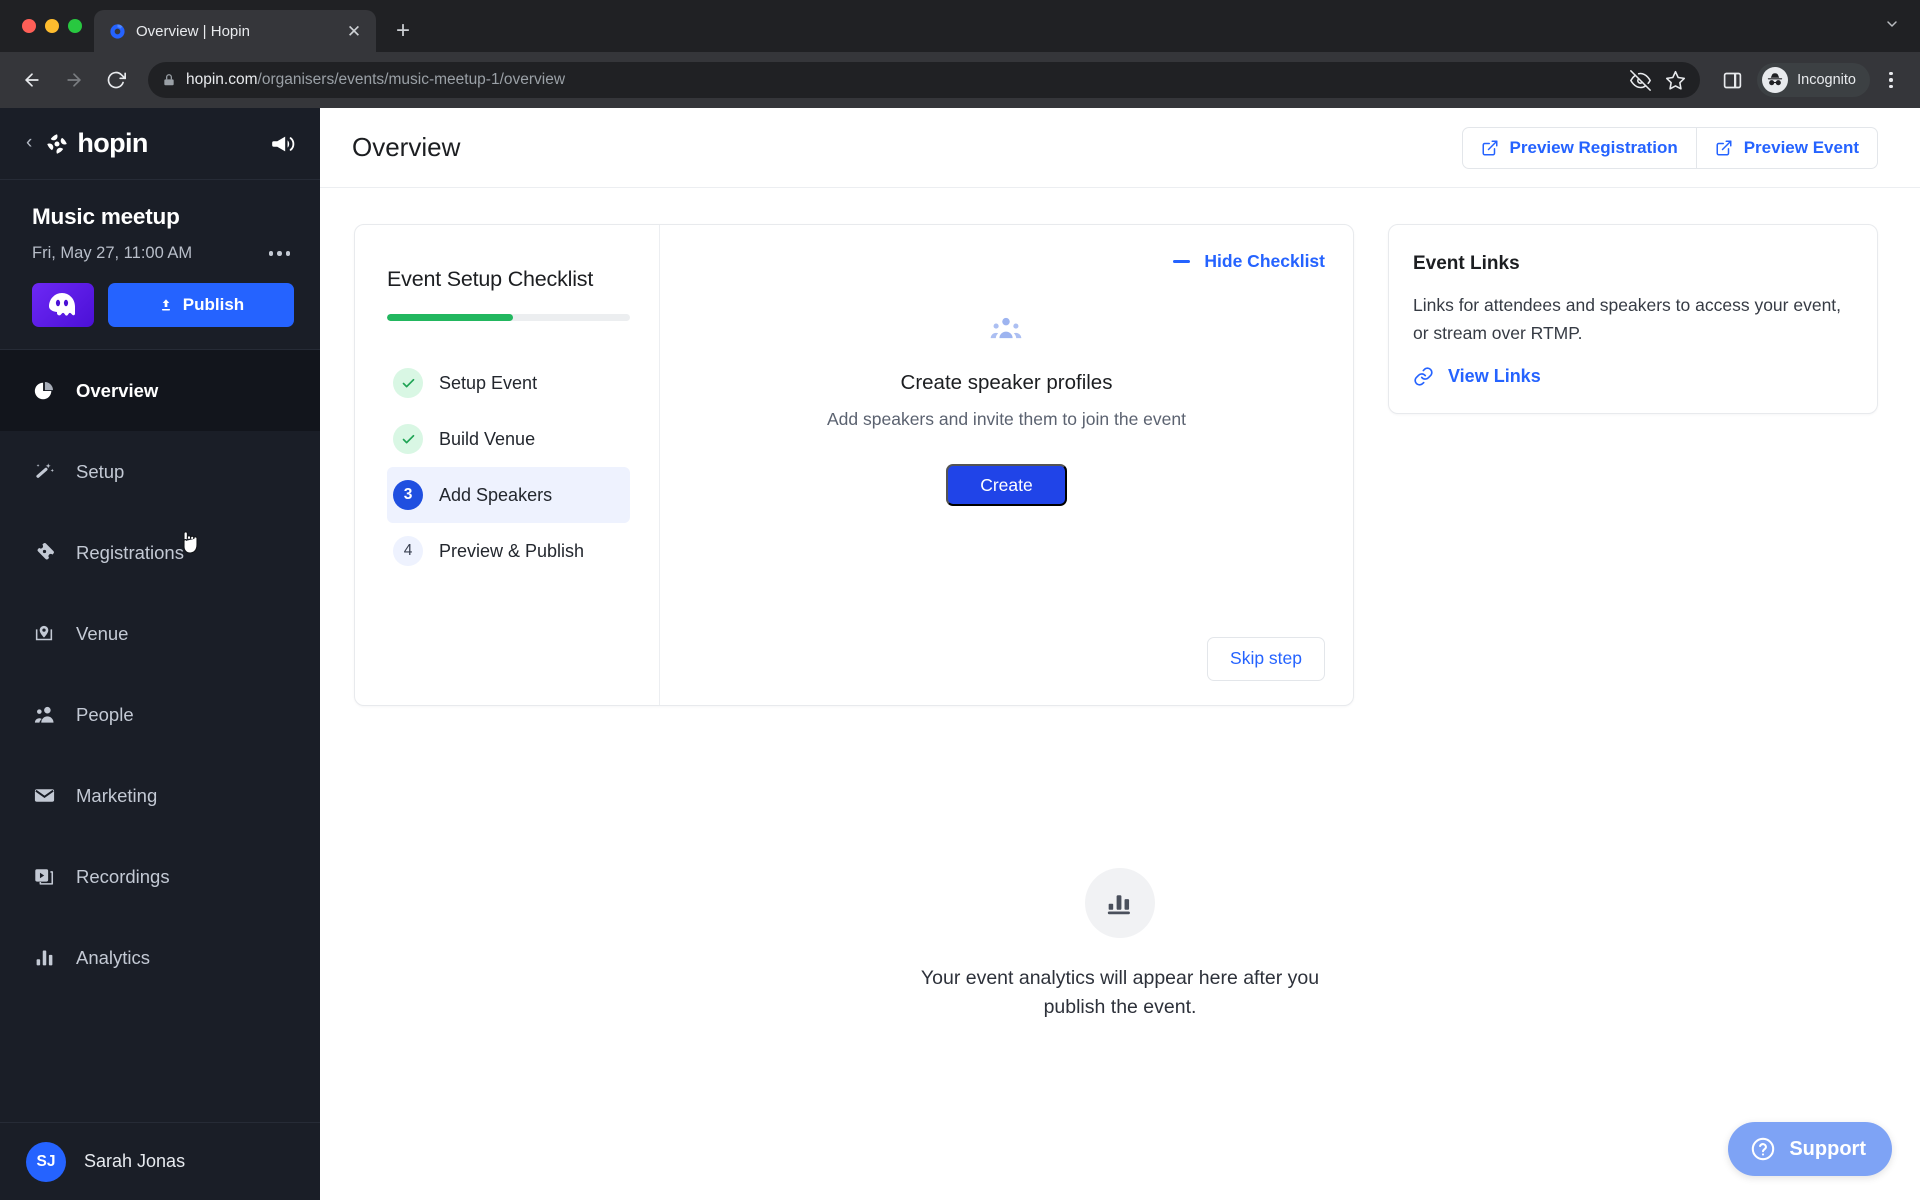 This screenshot has height=1200, width=1920. I want to click on sidebar-item-venue: Venue, so click(160, 633).